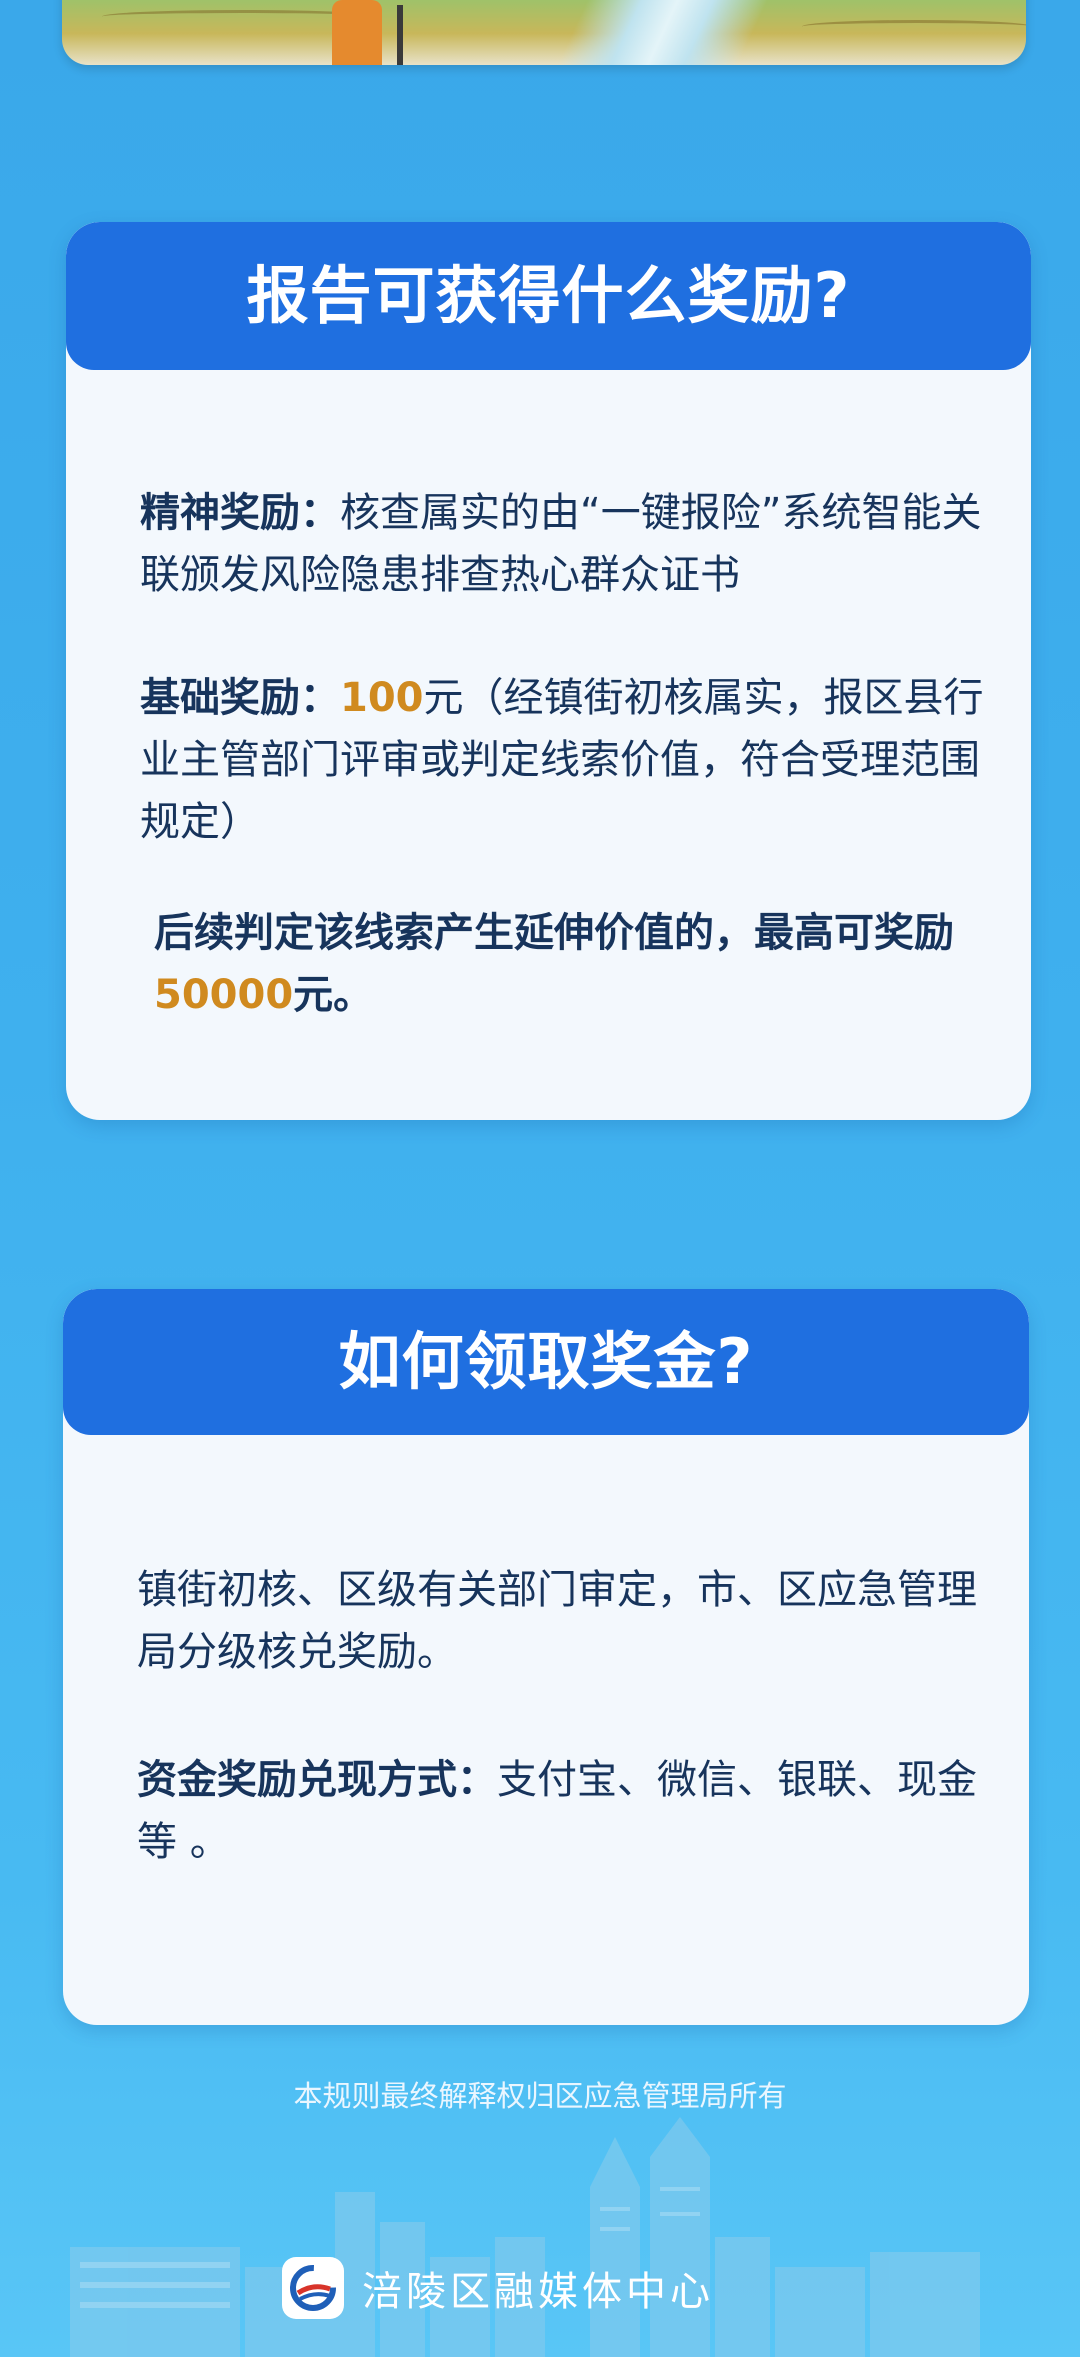 This screenshot has width=1080, height=2357. Describe the element at coordinates (544, 32) in the screenshot. I see `top-illustration` at that location.